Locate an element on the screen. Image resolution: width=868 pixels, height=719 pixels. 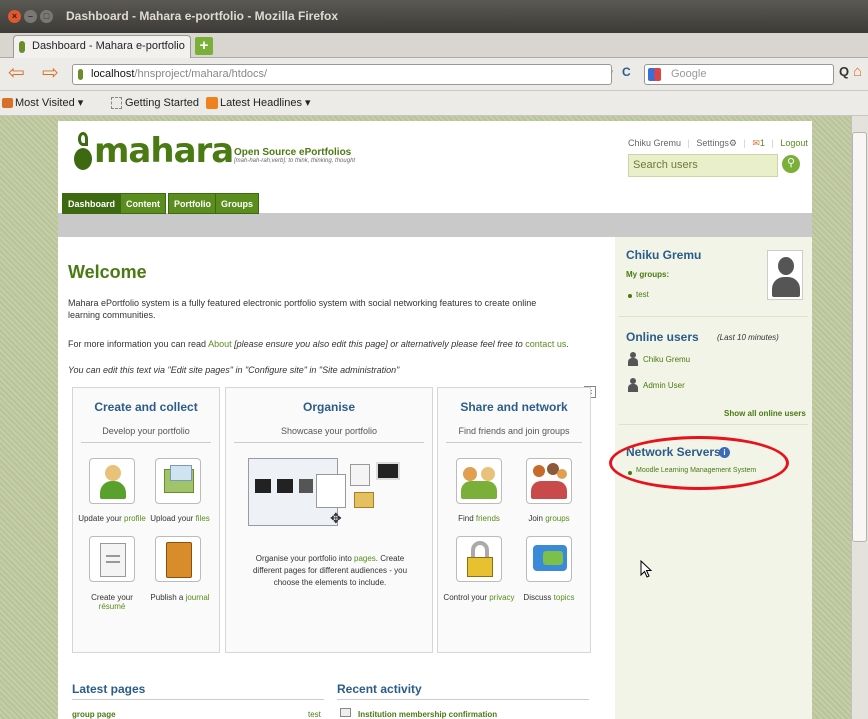
create-item-3: Create your résumé is located at coordinates (112, 602).